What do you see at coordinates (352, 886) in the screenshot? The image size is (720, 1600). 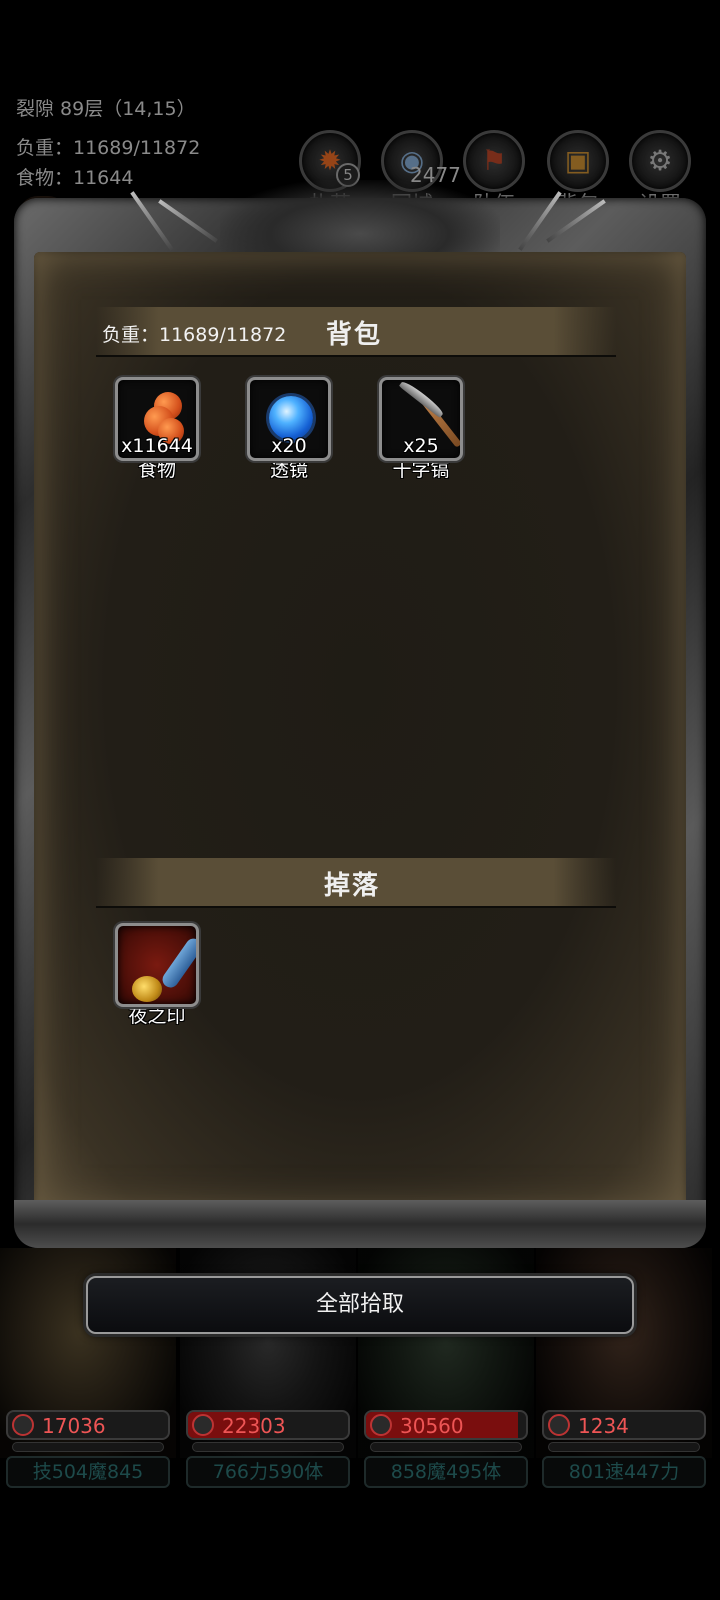 I see `drop-title: 掉落` at bounding box center [352, 886].